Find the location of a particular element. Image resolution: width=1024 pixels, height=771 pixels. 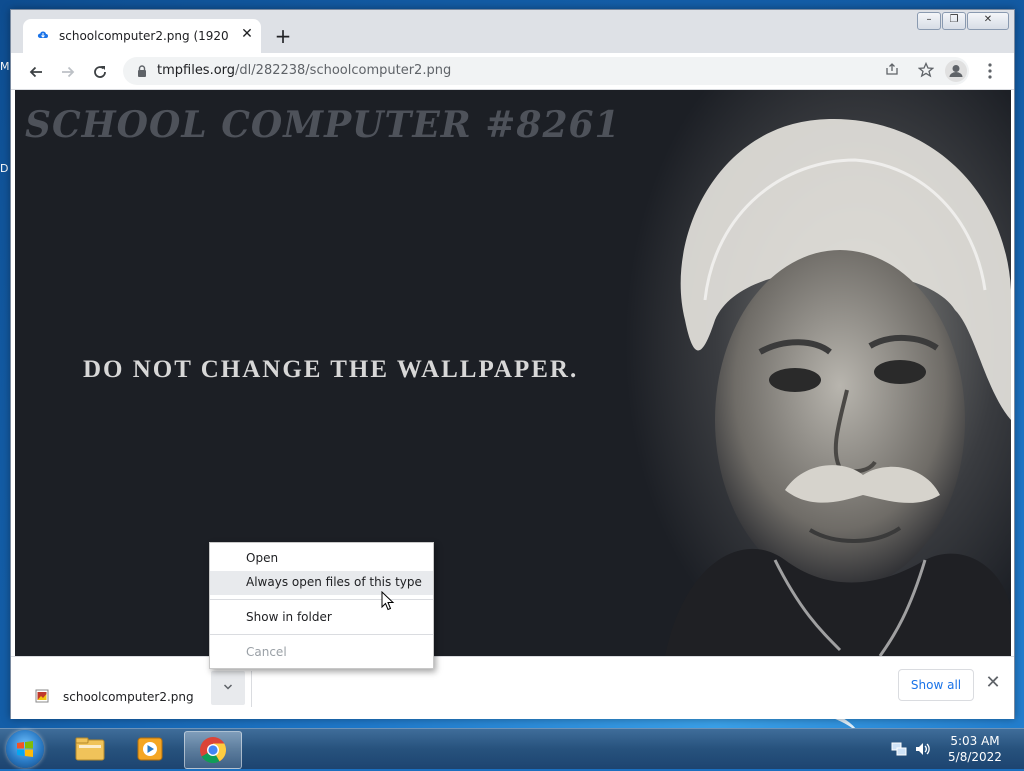

reload-icon is located at coordinates (100, 72).